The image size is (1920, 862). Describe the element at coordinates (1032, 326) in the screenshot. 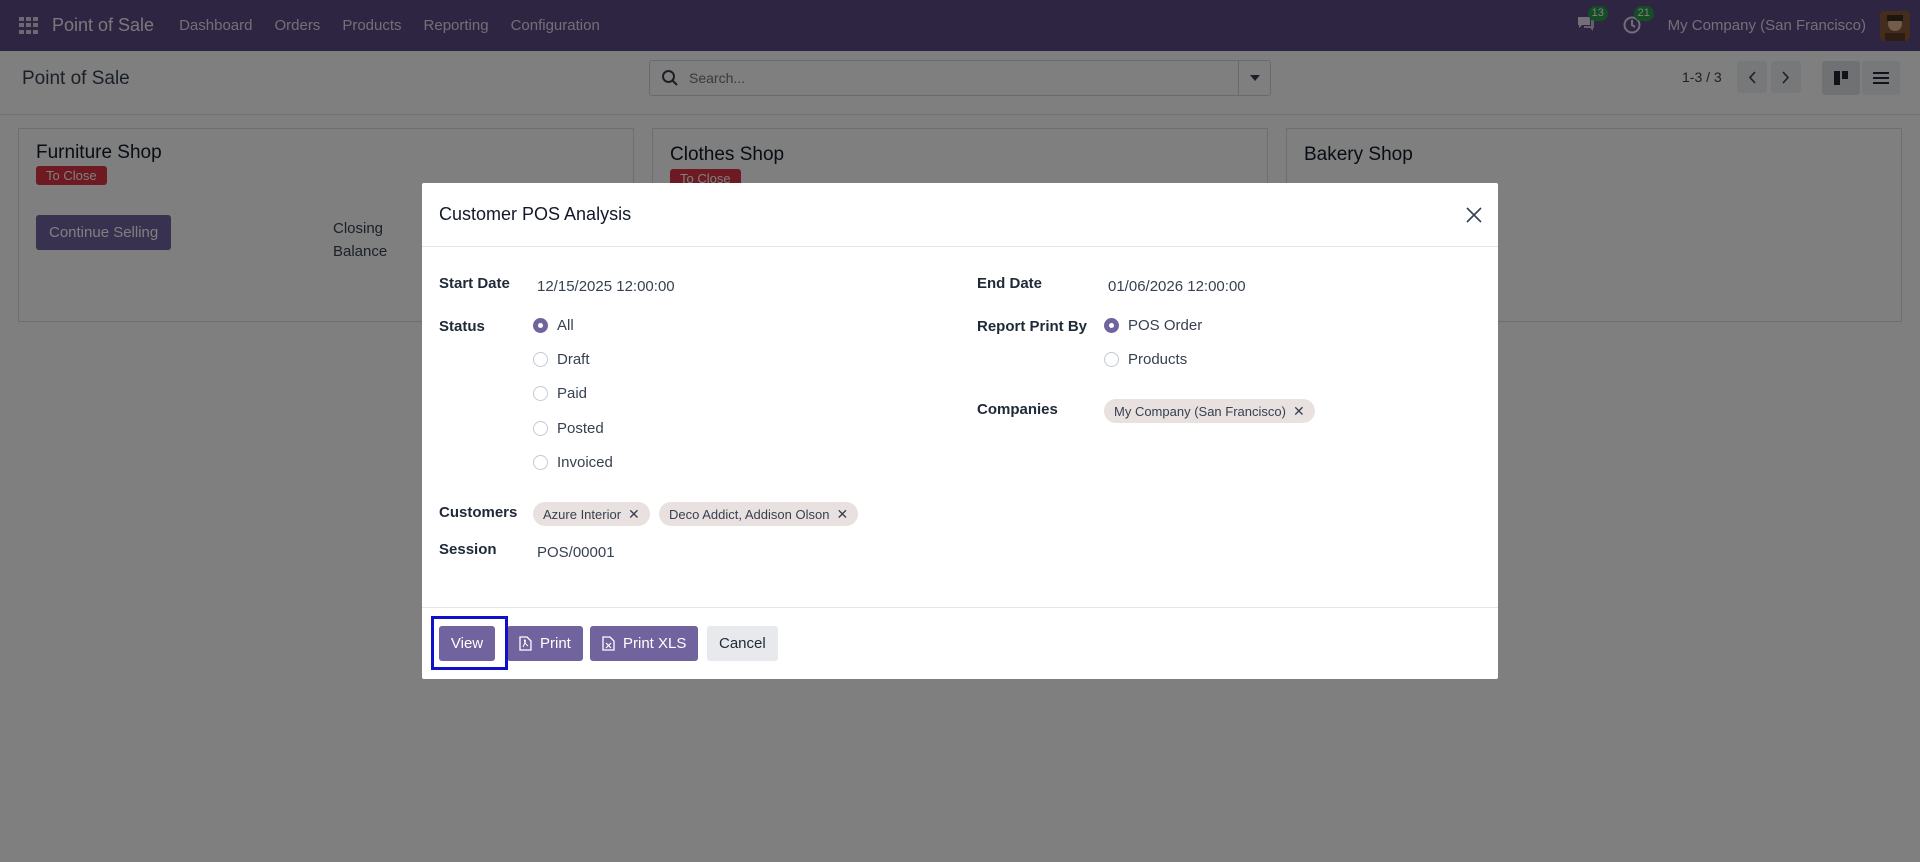

I see `report-print-by-label: Report Print By` at that location.